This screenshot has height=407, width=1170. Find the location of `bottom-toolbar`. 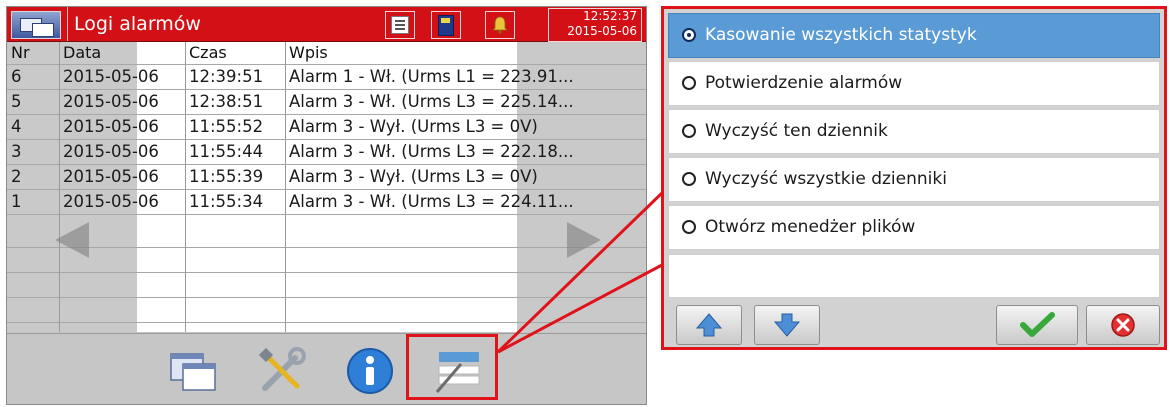

bottom-toolbar is located at coordinates (326, 368).